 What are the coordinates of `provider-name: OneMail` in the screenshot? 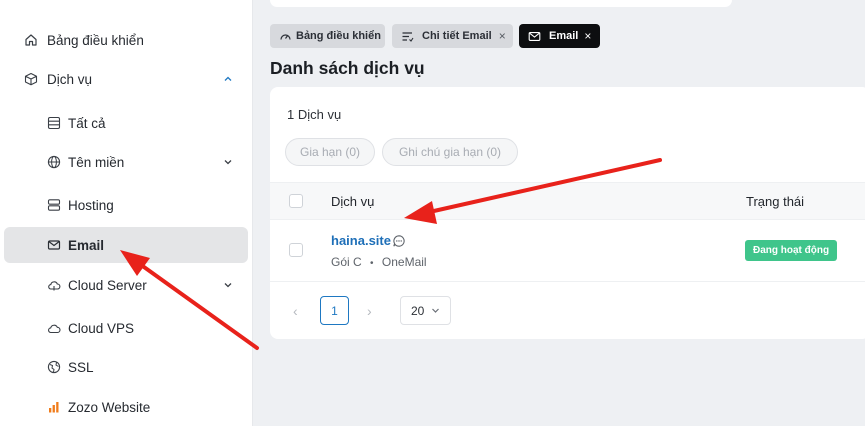 It's located at (404, 262).